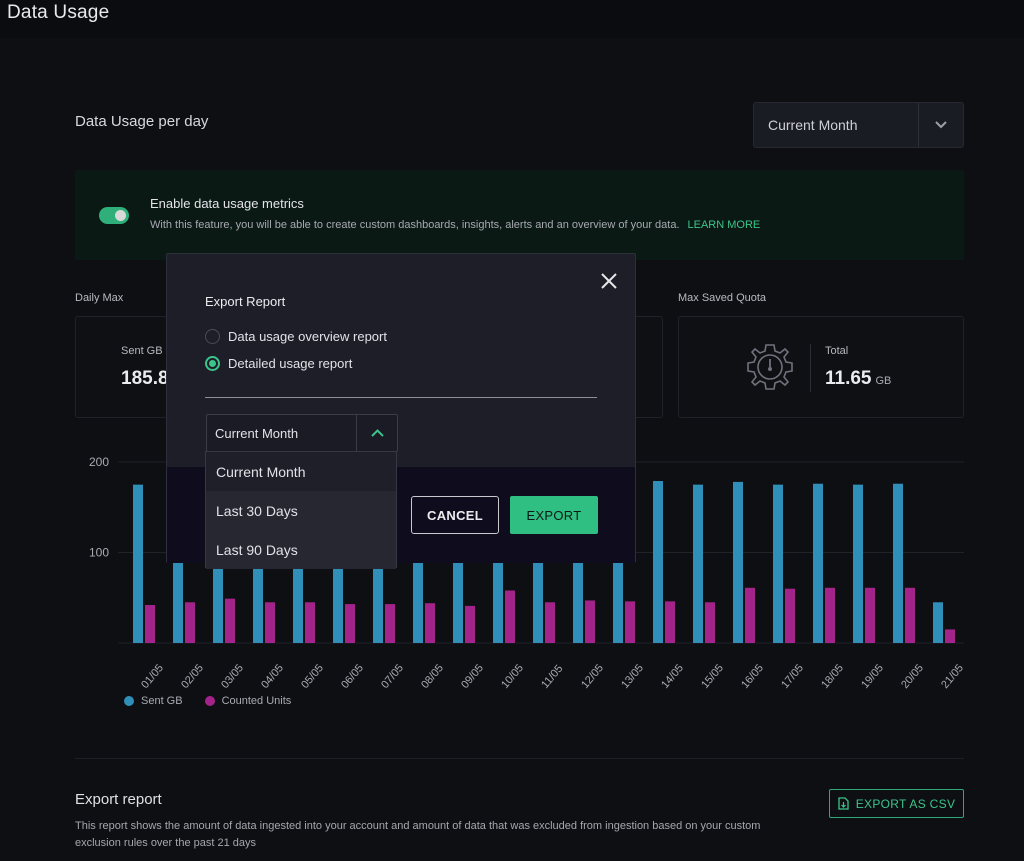 The height and width of the screenshot is (861, 1024). I want to click on chart-legend: Sent GB Counted Units, so click(207, 701).